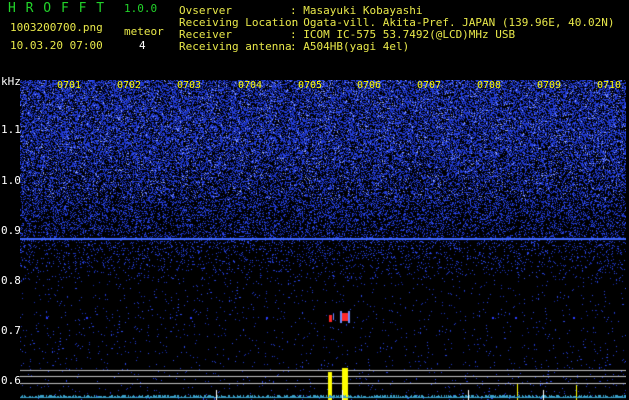  What do you see at coordinates (69, 85) in the screenshot?
I see `x-tick-label: 0701` at bounding box center [69, 85].